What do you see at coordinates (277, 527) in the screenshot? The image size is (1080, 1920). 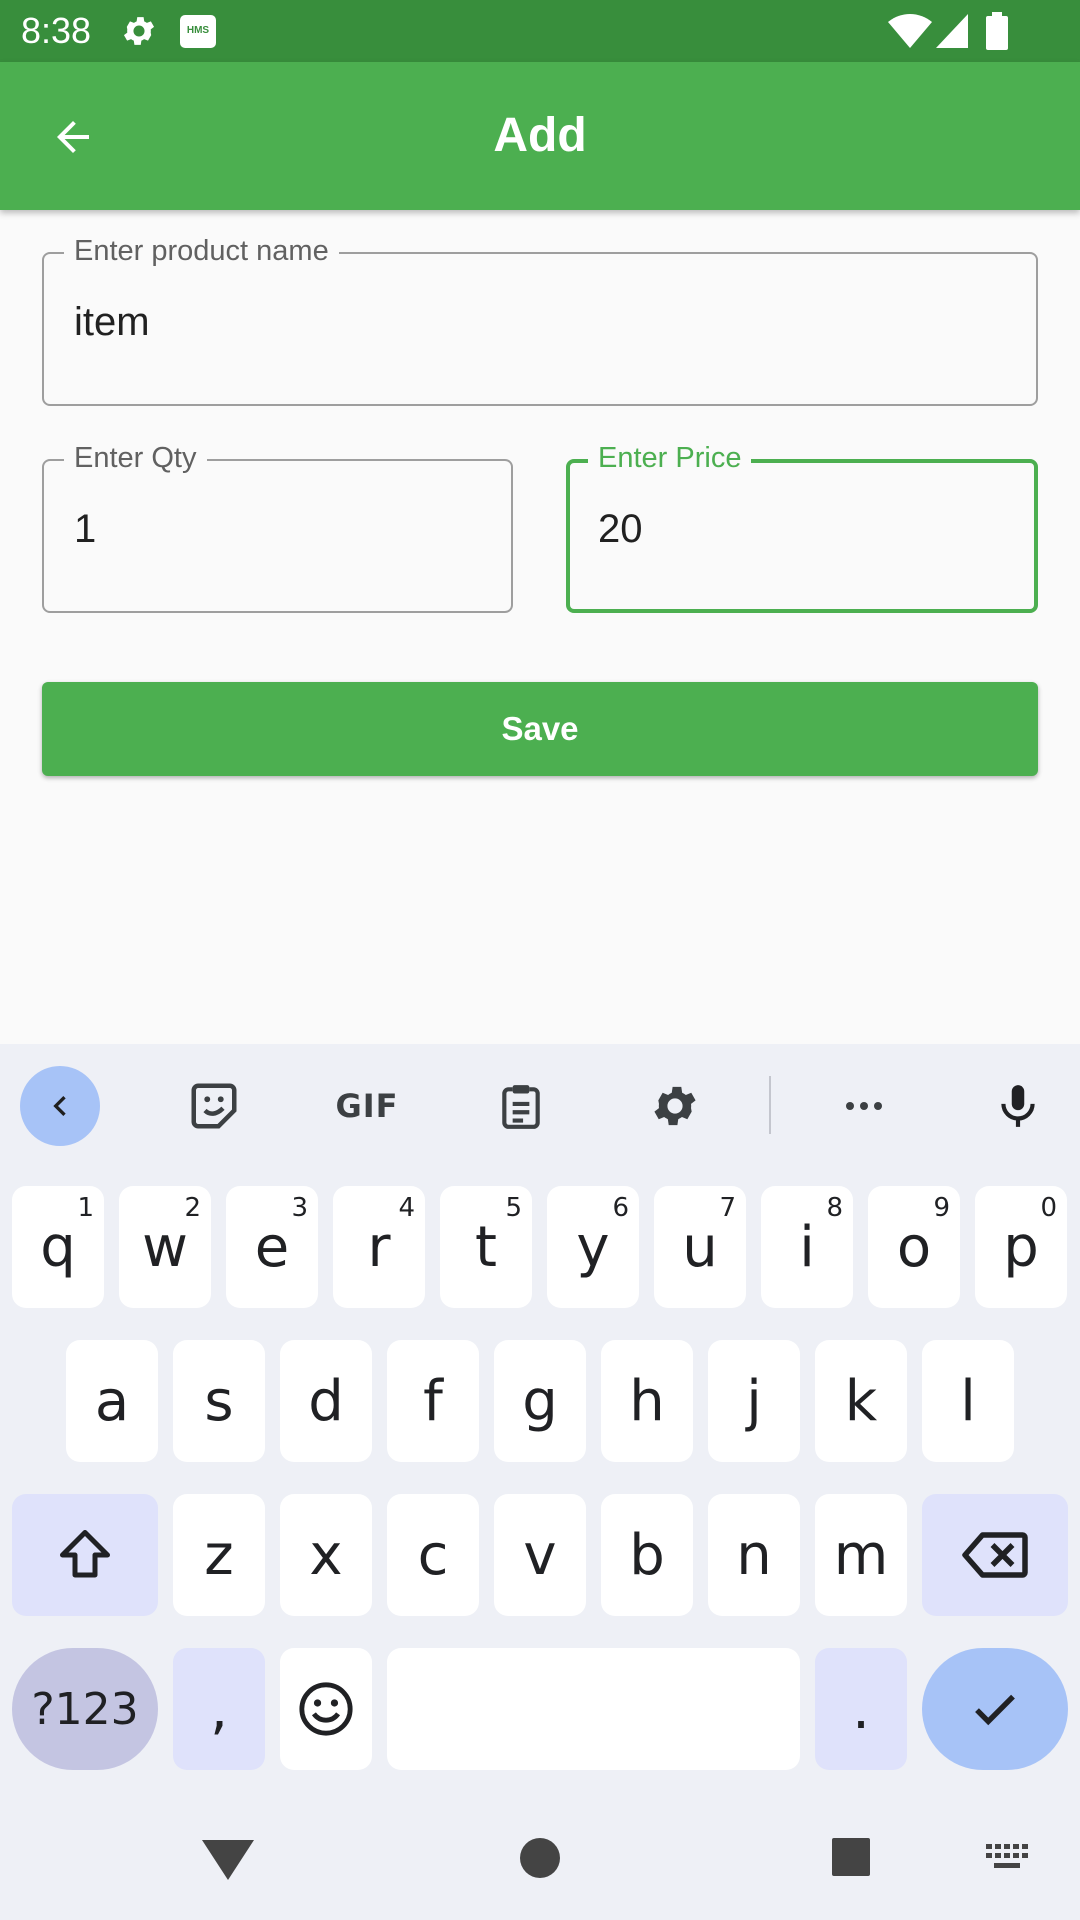 I see `qty-field: Enter Qty 1` at bounding box center [277, 527].